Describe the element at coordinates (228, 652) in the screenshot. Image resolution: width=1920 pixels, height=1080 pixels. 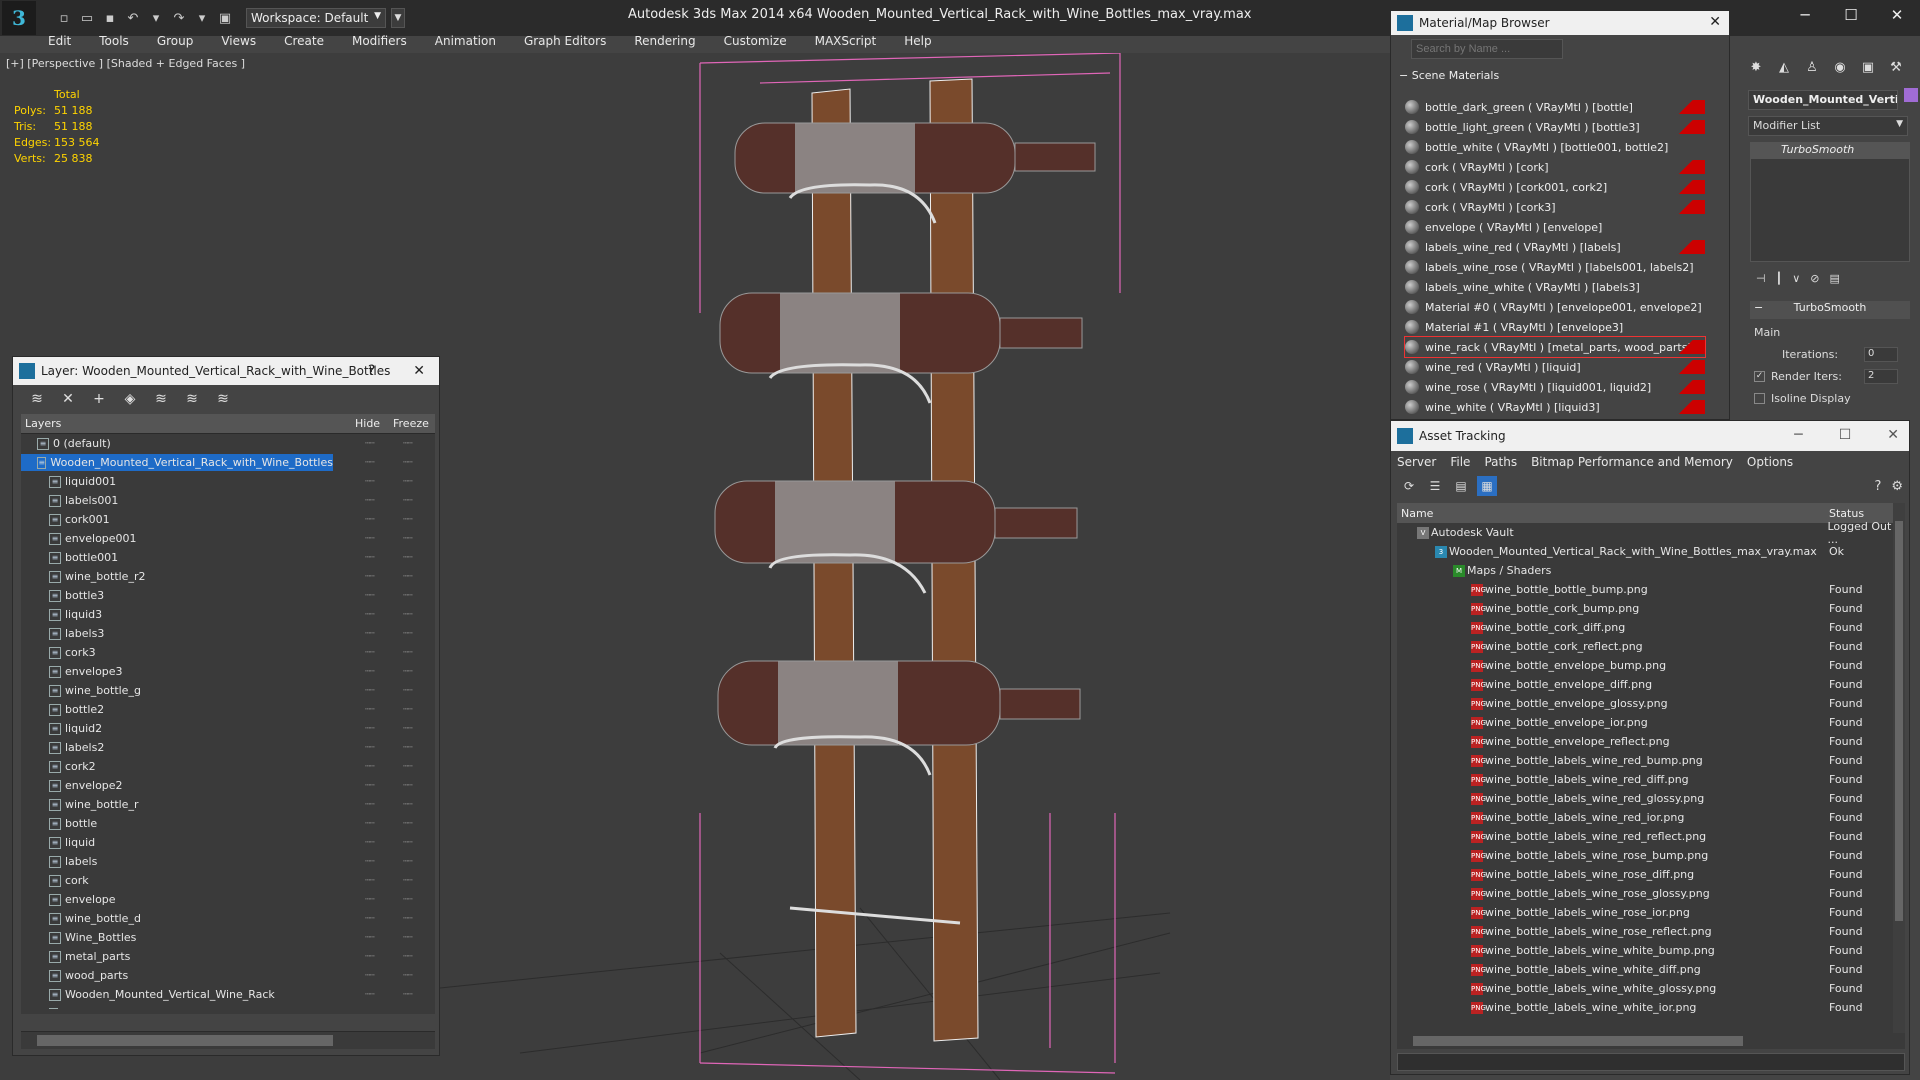
I see `layer-row: ≡ cork3 ┄┄ ┄┄` at that location.